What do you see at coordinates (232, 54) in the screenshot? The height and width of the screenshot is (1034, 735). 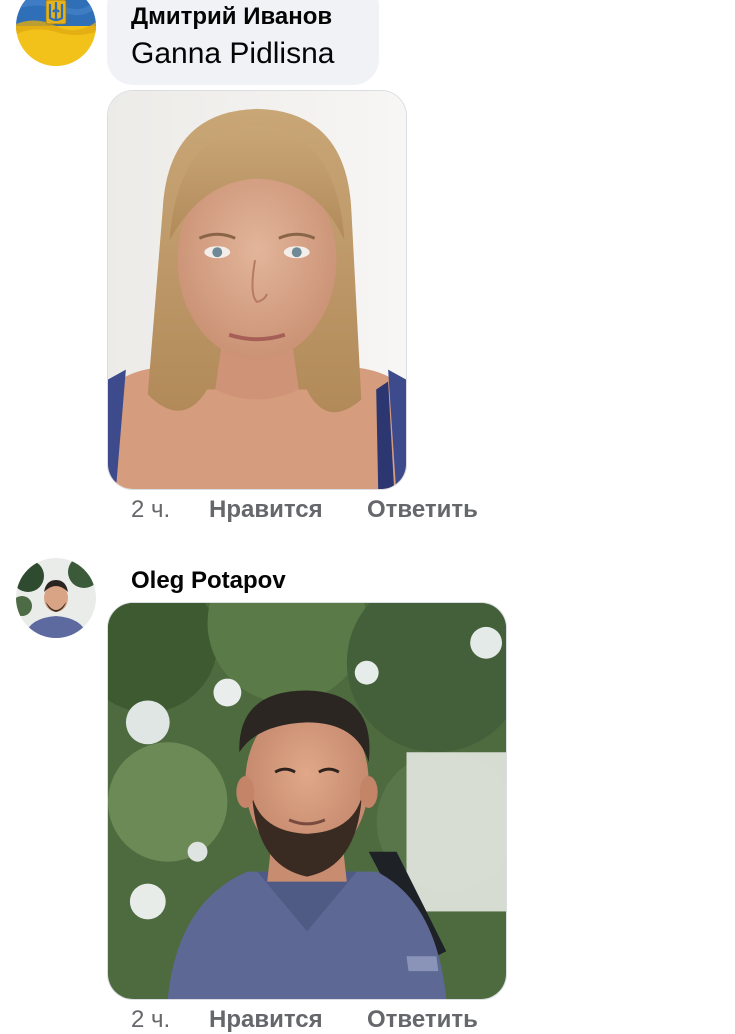 I see `comment-text-tag: Ganna Pidlisna` at bounding box center [232, 54].